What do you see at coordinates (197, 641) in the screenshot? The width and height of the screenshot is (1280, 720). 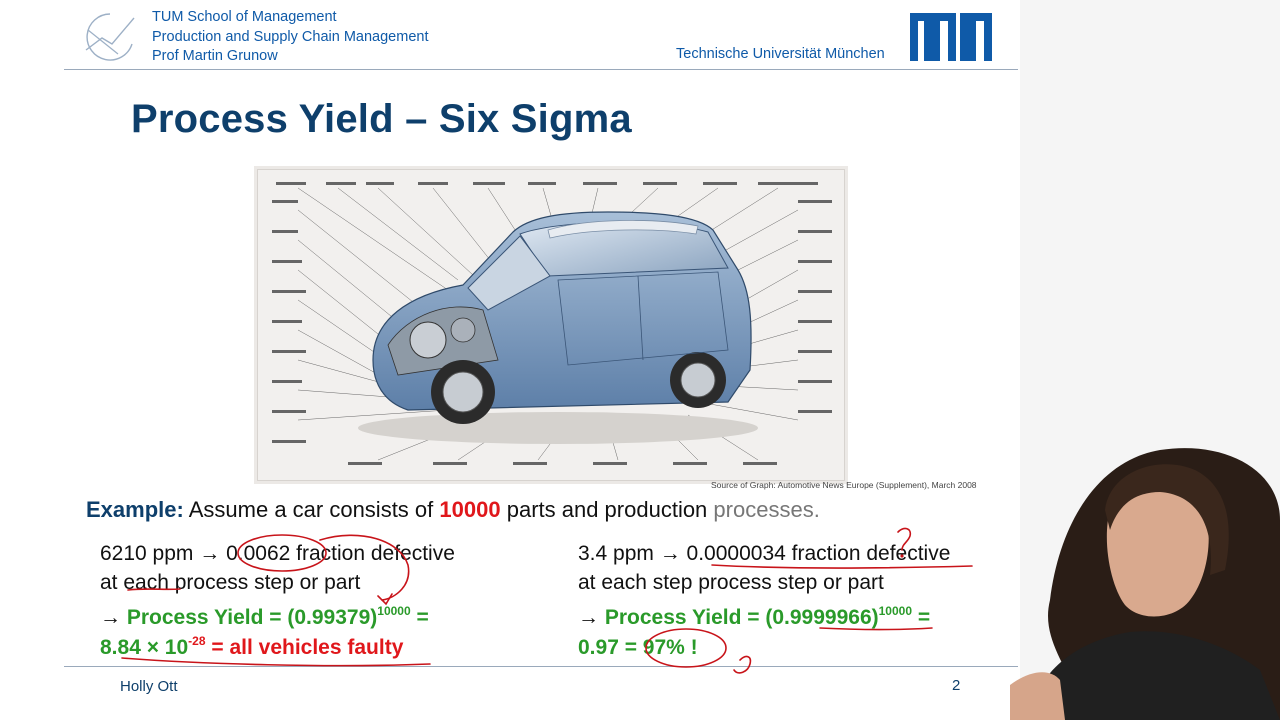 I see `left-result-exponent: -28` at bounding box center [197, 641].